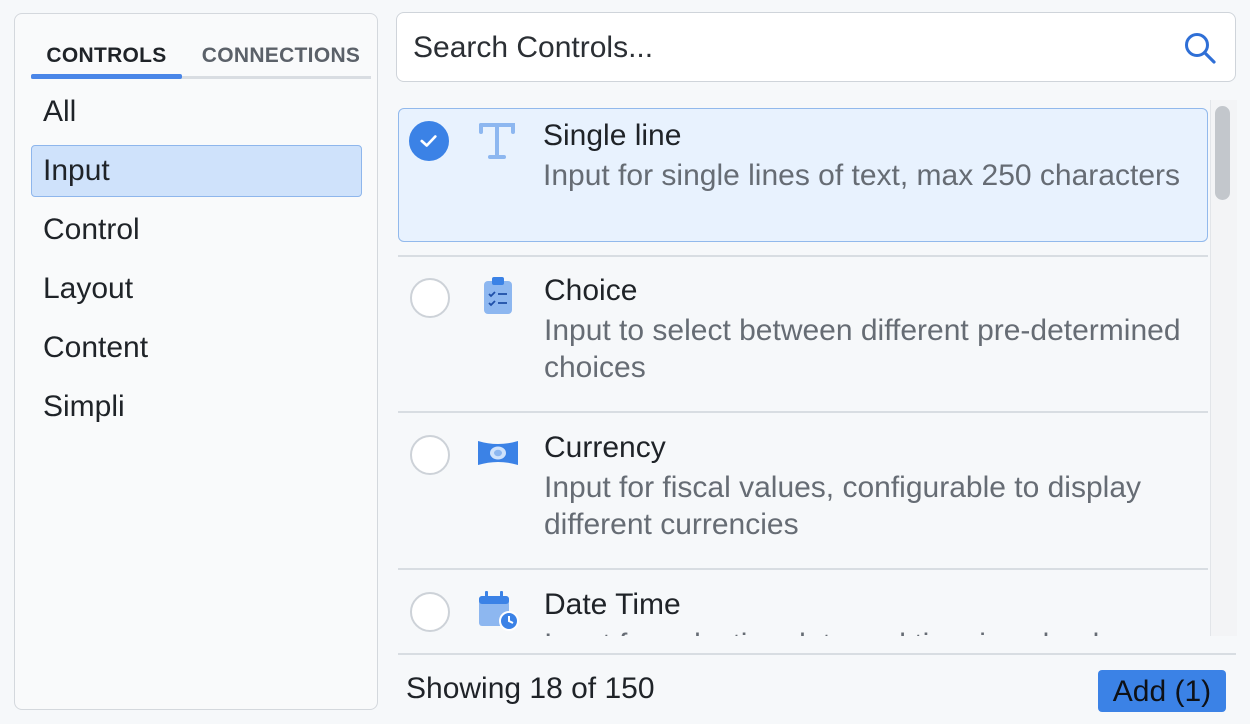 The height and width of the screenshot is (724, 1250). What do you see at coordinates (499, 611) in the screenshot?
I see `calendar-clock-icon` at bounding box center [499, 611].